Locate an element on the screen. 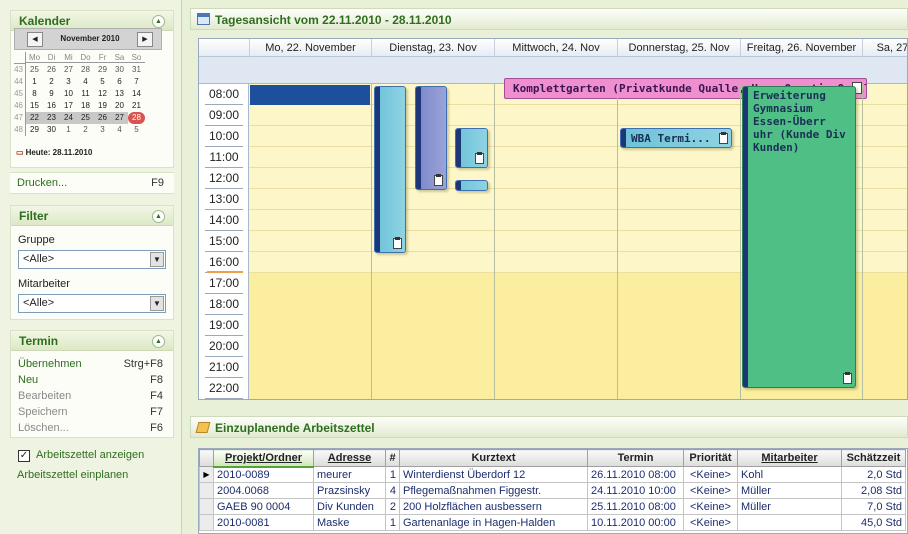 This screenshot has width=908, height=534. employee-select: <Alle> ▼ is located at coordinates (92, 303).